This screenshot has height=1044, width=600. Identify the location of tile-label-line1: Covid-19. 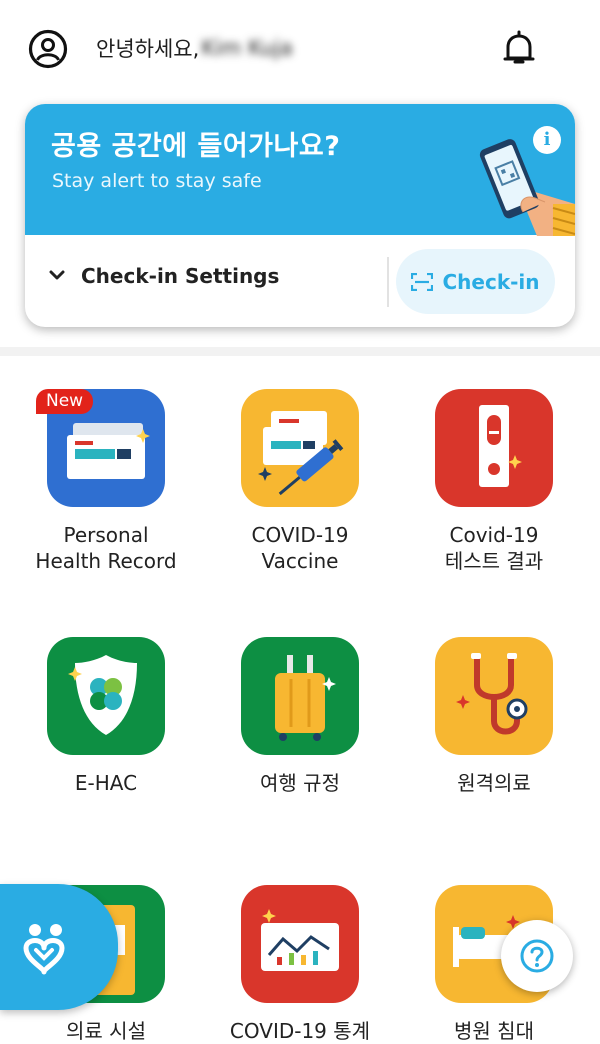
(494, 535).